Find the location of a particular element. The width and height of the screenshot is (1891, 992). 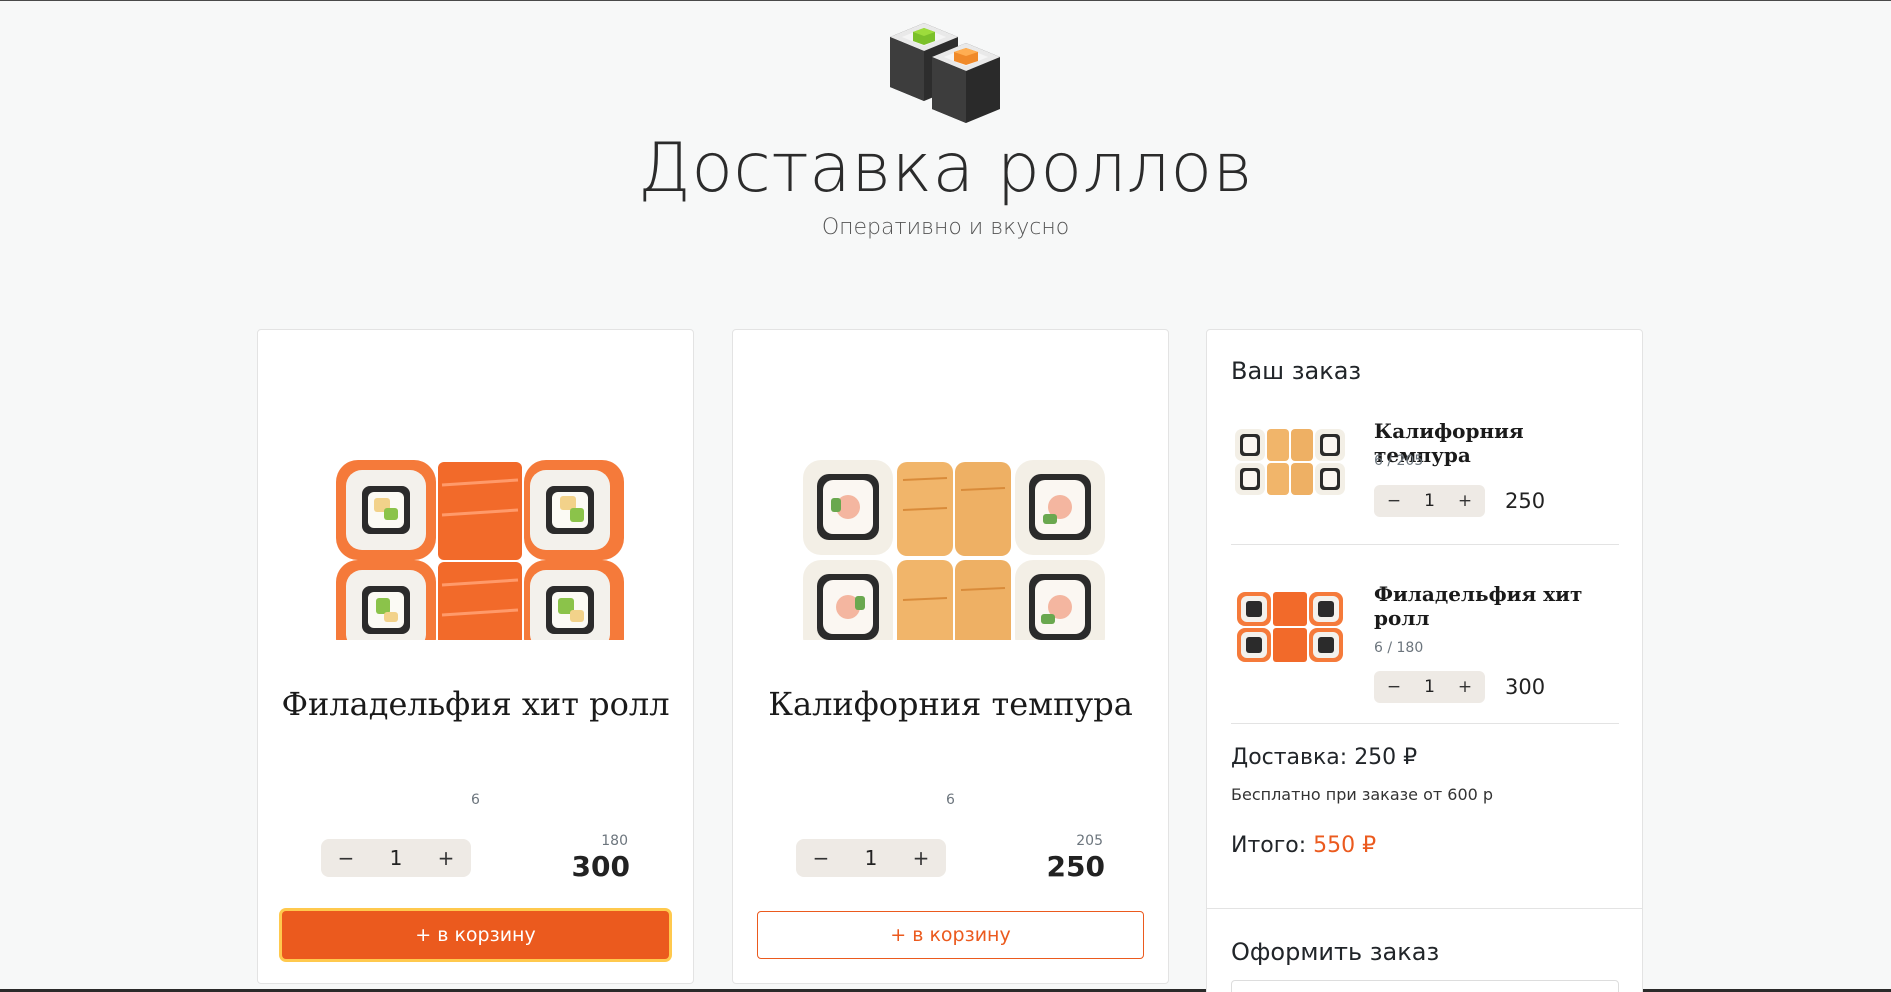

delivery-value: 250 ₽ is located at coordinates (1386, 757).